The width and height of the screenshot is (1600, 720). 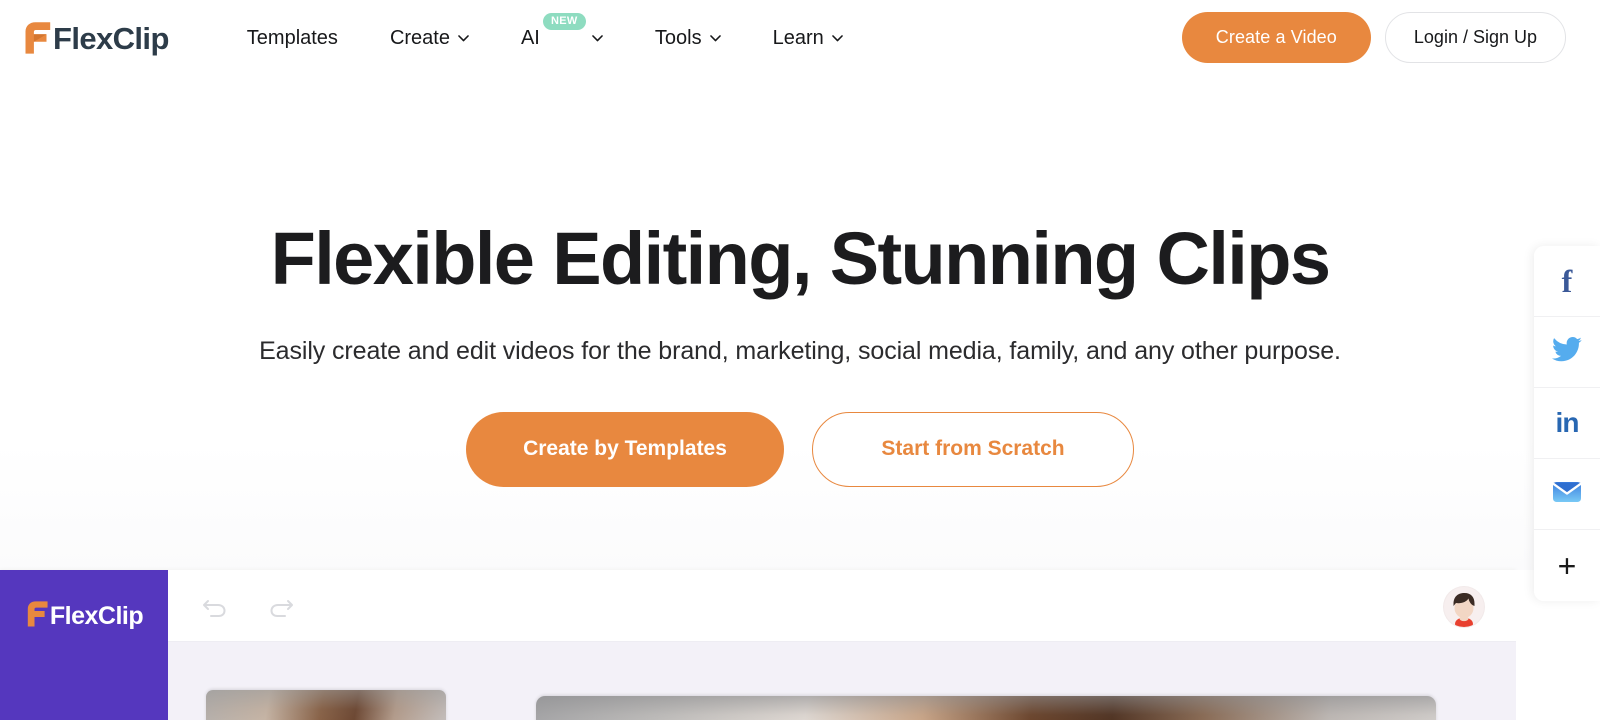 I want to click on share-twitter-button, so click(x=1567, y=352).